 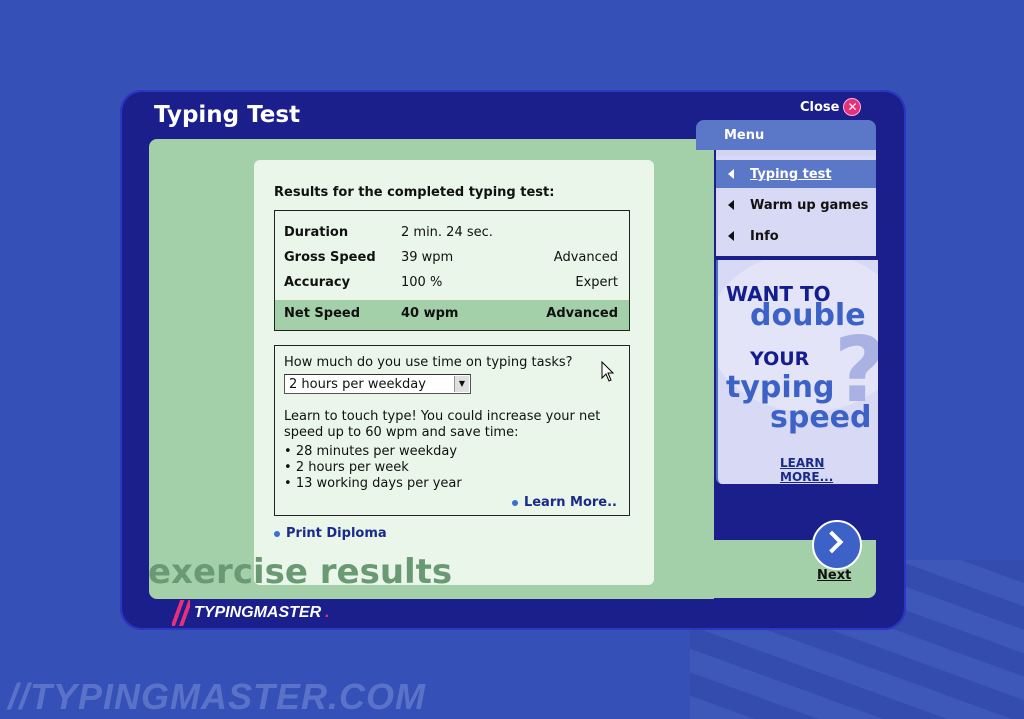 I want to click on promo-line: YOUR, so click(x=780, y=359).